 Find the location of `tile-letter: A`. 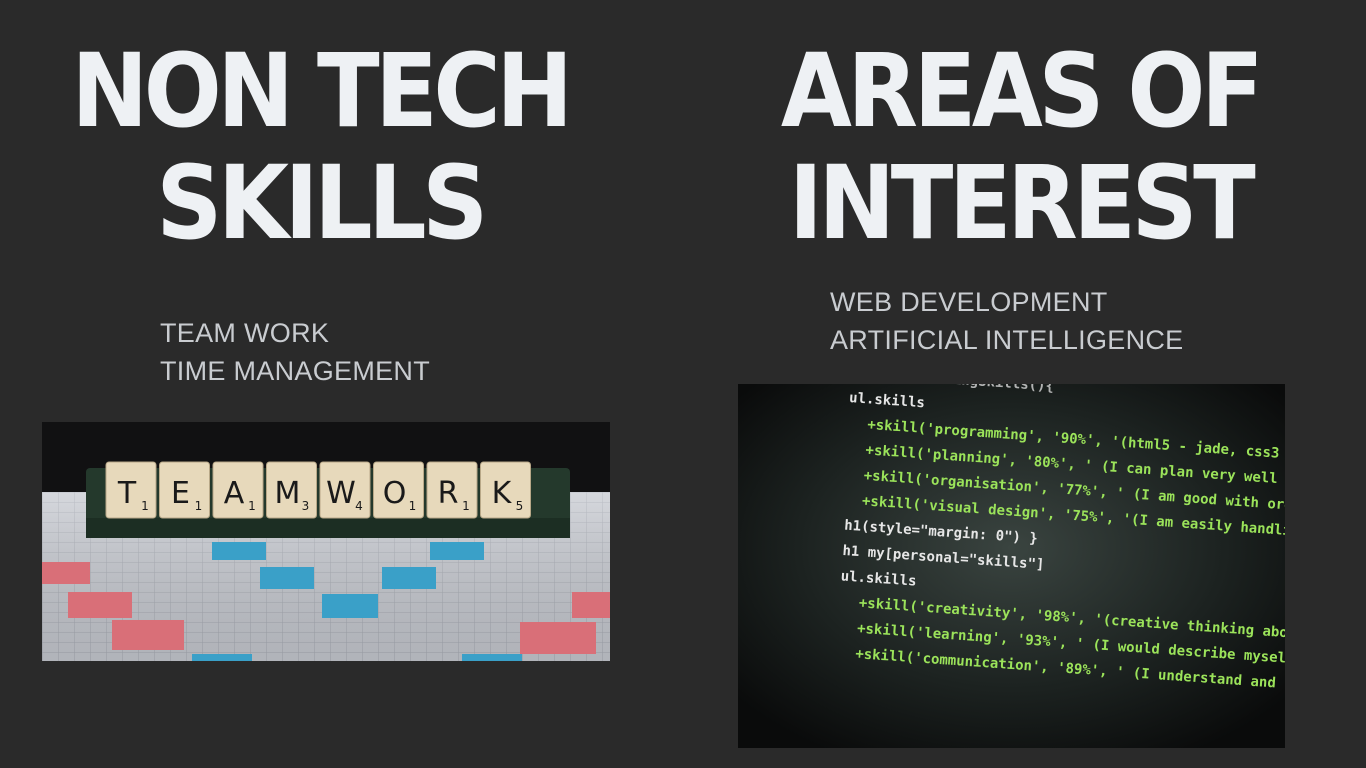

tile-letter: A is located at coordinates (234, 493).